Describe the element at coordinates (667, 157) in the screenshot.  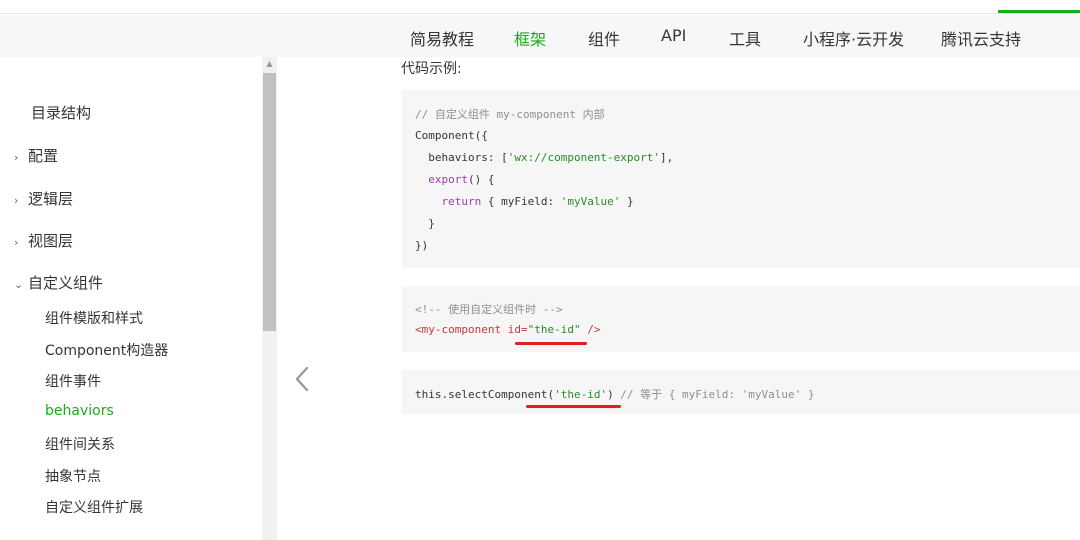
I see `code-token: ],` at that location.